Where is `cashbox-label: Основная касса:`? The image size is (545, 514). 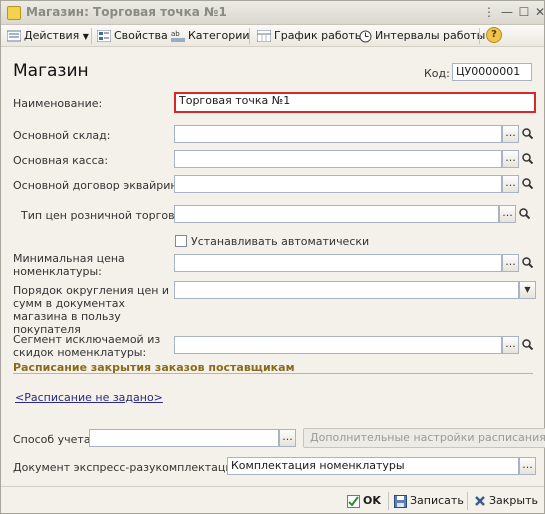 cashbox-label: Основная касса: is located at coordinates (61, 160).